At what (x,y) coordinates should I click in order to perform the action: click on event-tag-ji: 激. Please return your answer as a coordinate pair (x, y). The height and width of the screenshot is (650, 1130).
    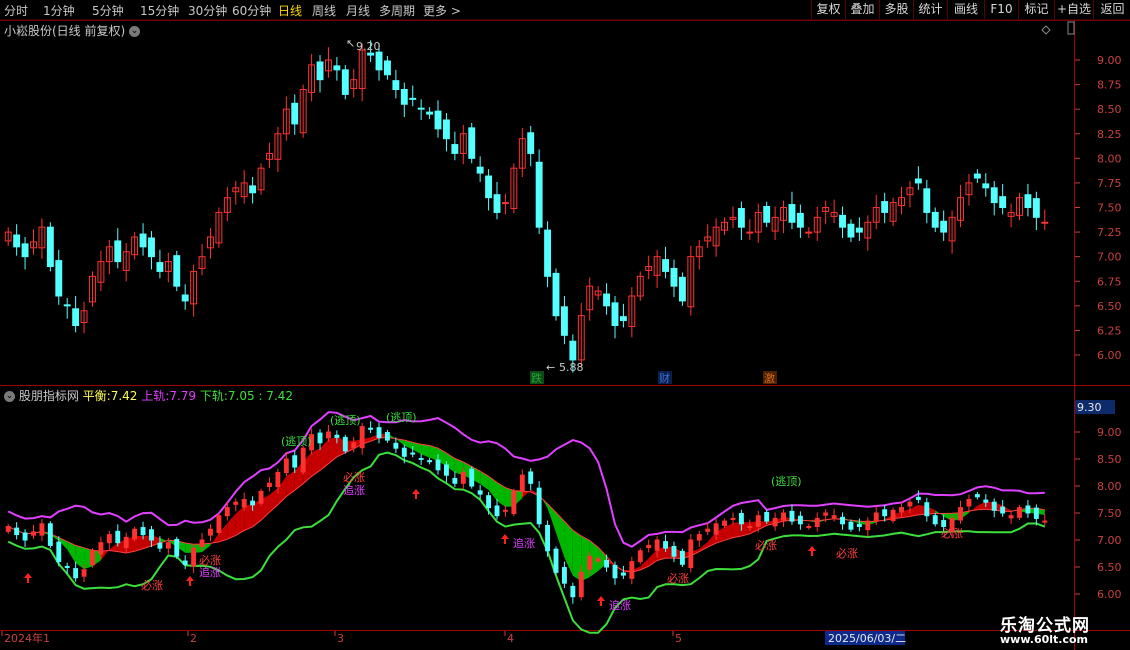
    Looking at the image, I should click on (769, 378).